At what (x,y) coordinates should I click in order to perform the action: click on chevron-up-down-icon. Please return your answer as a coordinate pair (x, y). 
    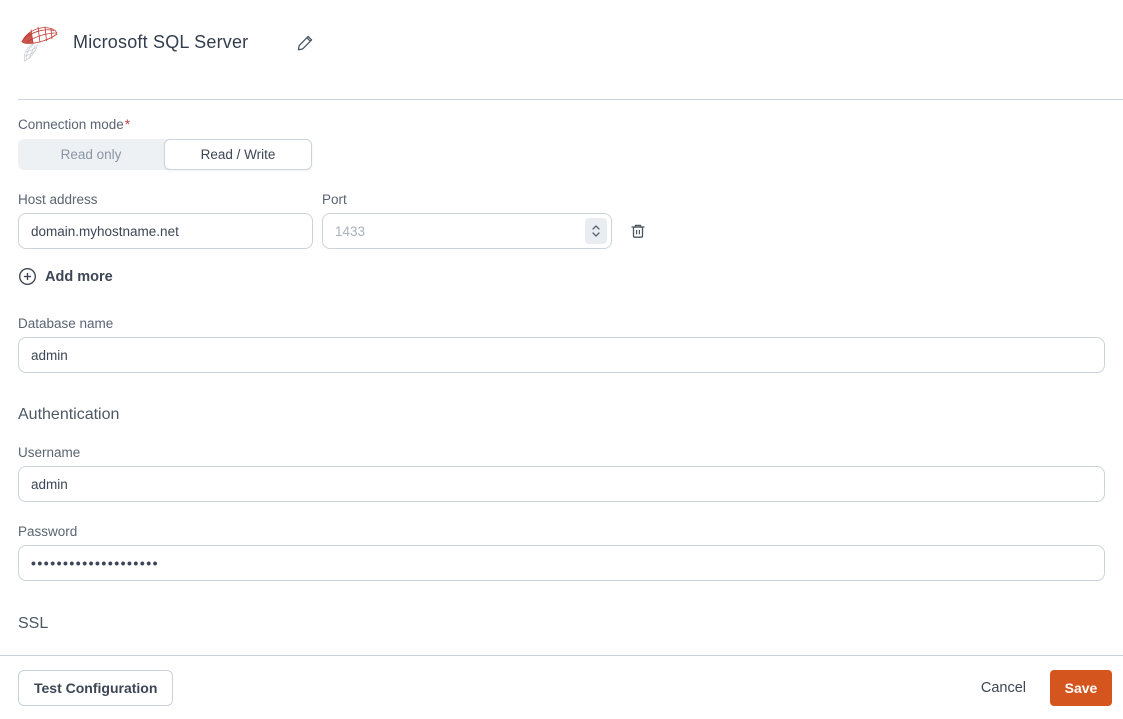
    Looking at the image, I should click on (596, 231).